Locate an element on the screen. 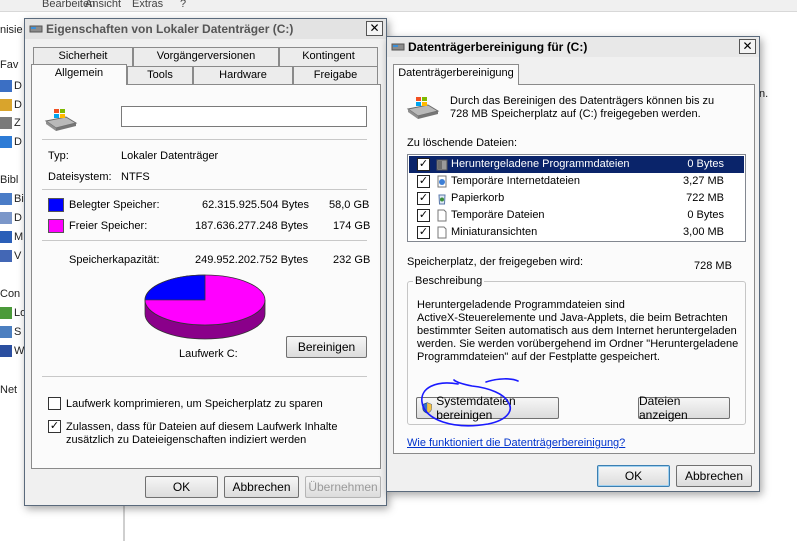 This screenshot has height=541, width=797. properties-ok-button: OK is located at coordinates (181, 487).